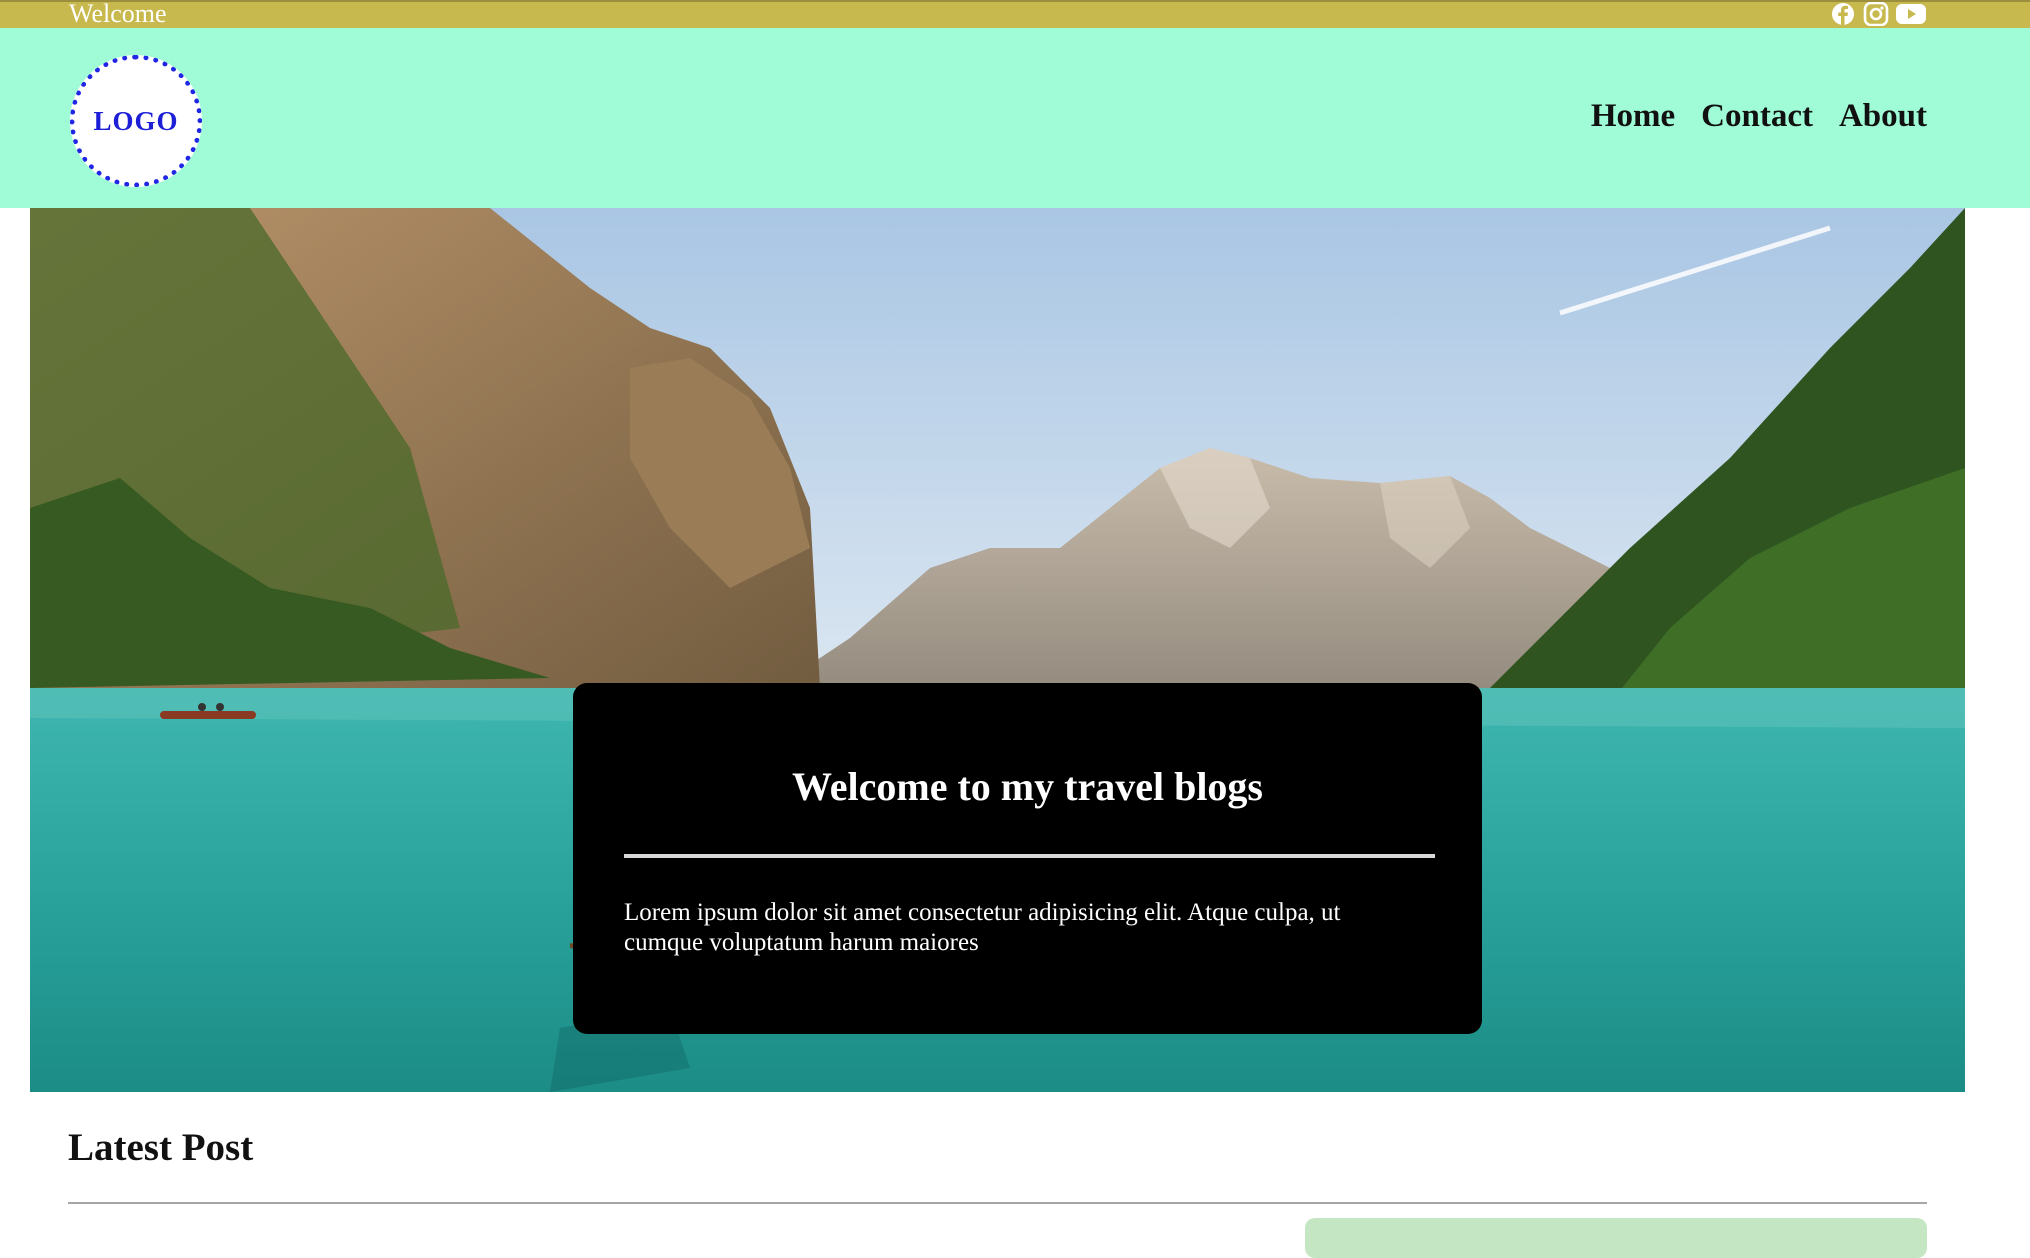 The image size is (2030, 1258). What do you see at coordinates (1876, 14) in the screenshot?
I see `instagram-icon` at bounding box center [1876, 14].